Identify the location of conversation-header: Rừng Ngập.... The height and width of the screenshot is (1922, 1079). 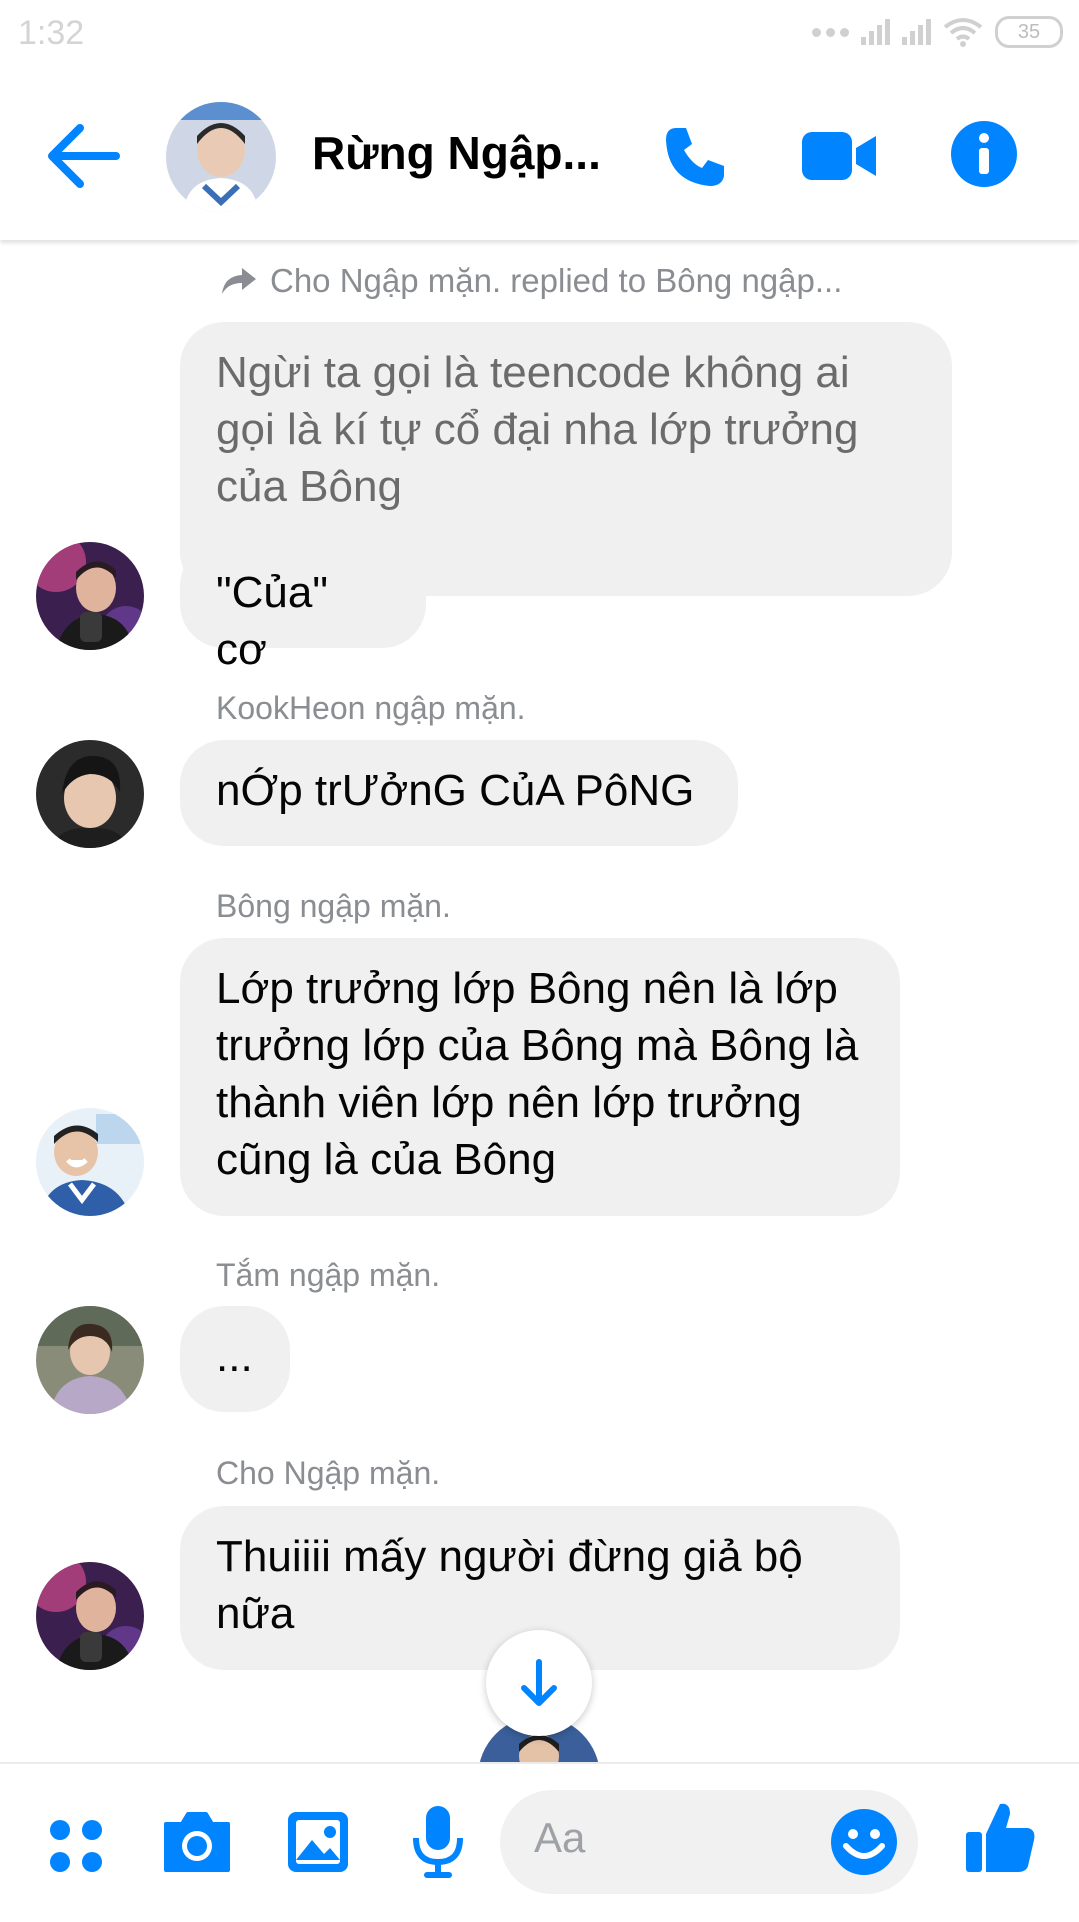
(539, 156).